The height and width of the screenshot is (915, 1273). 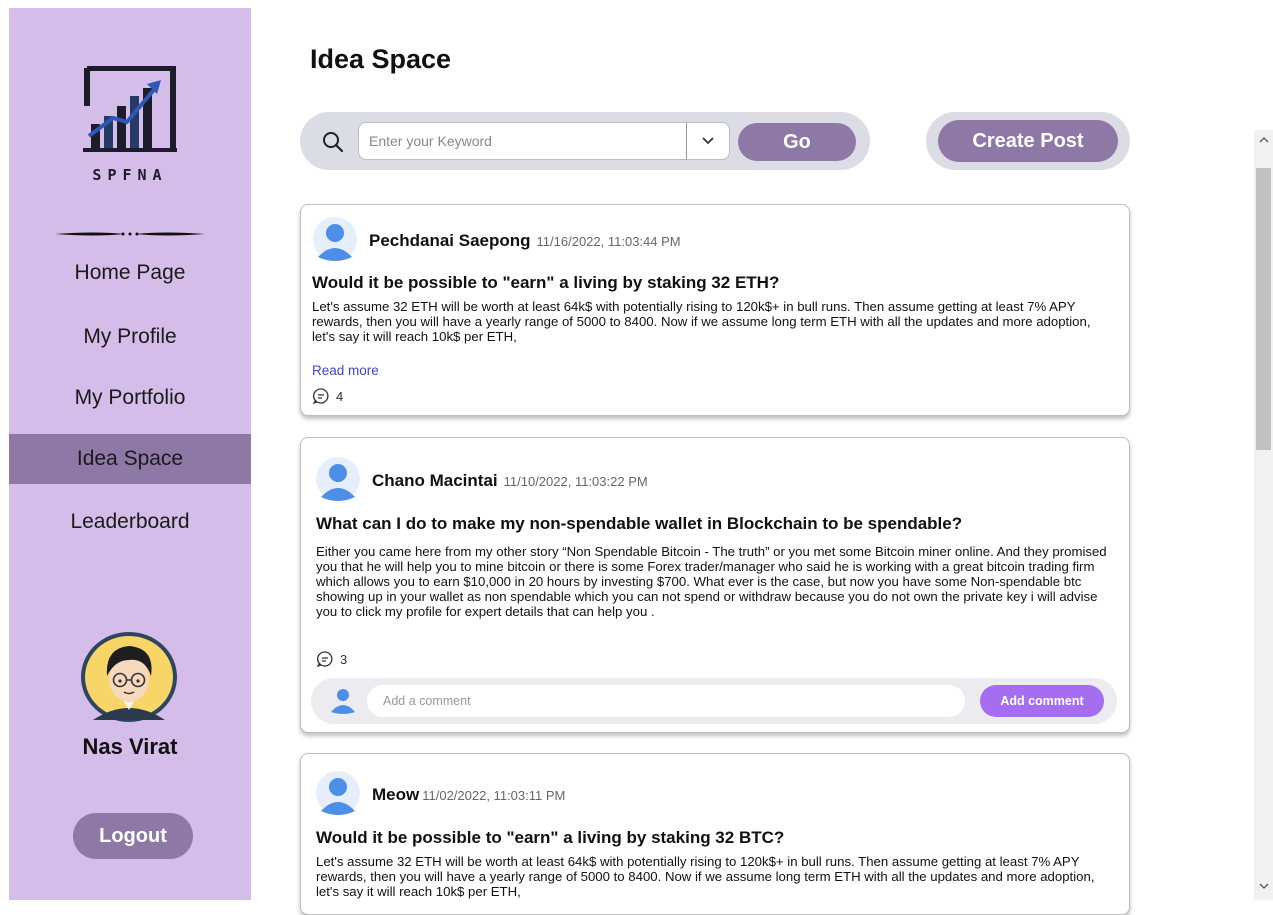 I want to click on nav-my-profile: My Profile, so click(x=130, y=337).